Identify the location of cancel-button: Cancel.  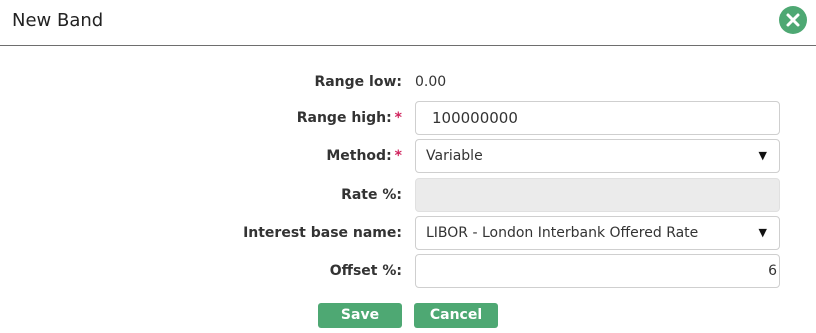
(456, 315).